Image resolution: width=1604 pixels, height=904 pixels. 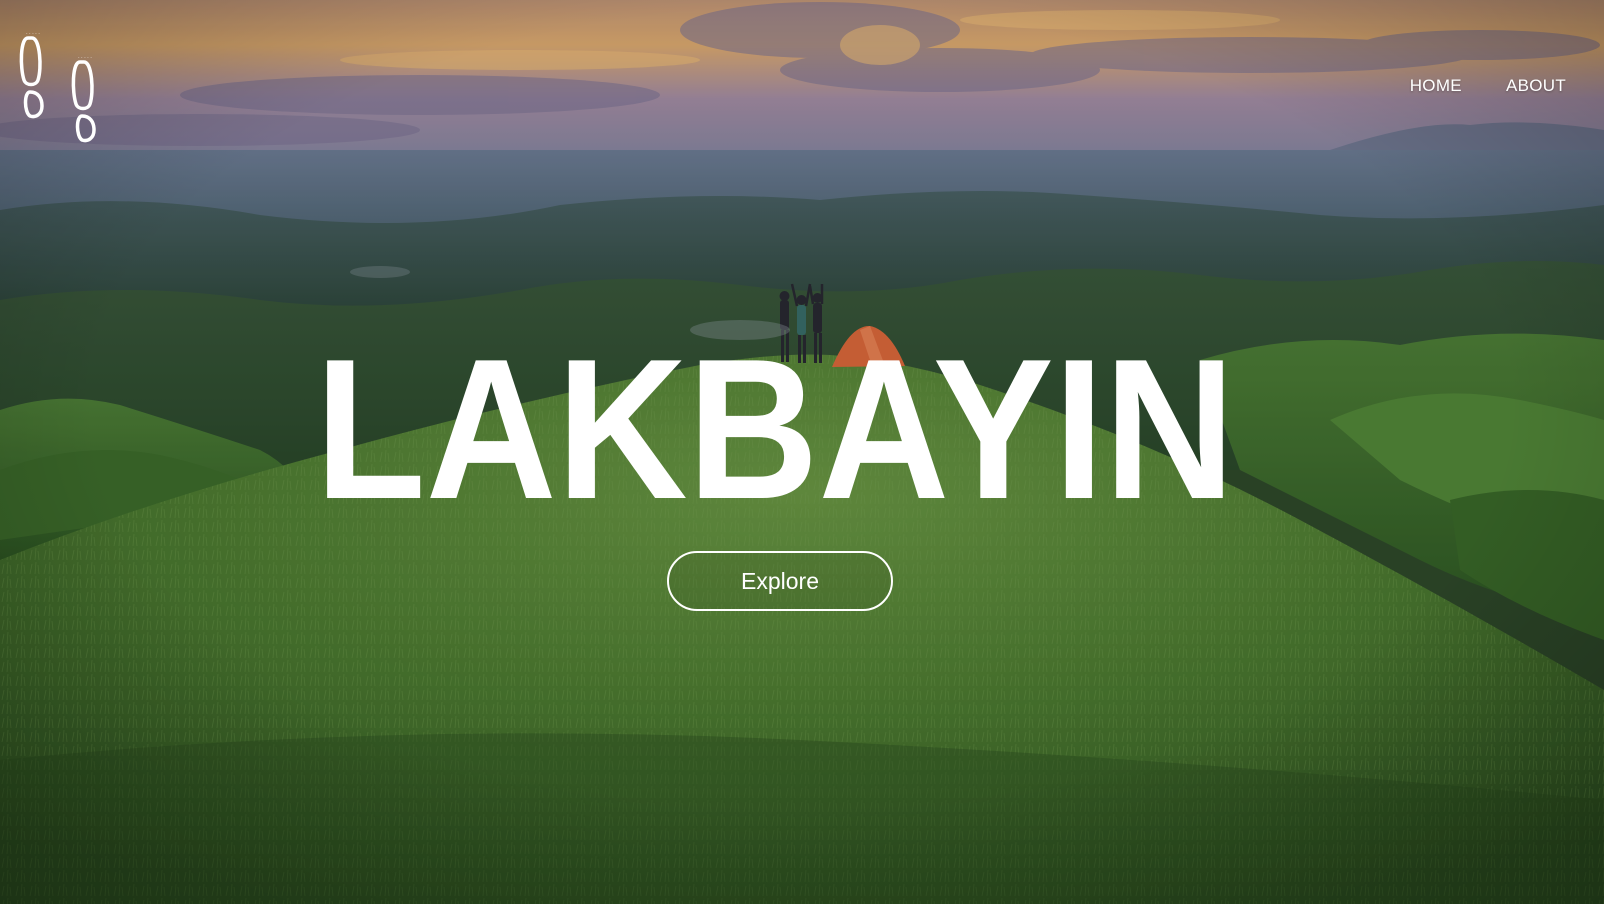 What do you see at coordinates (1536, 86) in the screenshot?
I see `nav-about-link: ABOUT` at bounding box center [1536, 86].